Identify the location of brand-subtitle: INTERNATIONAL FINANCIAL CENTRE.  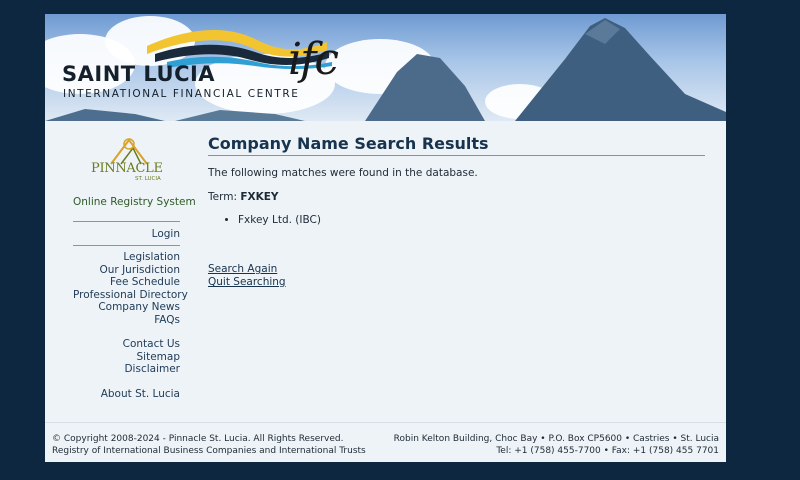
(181, 94).